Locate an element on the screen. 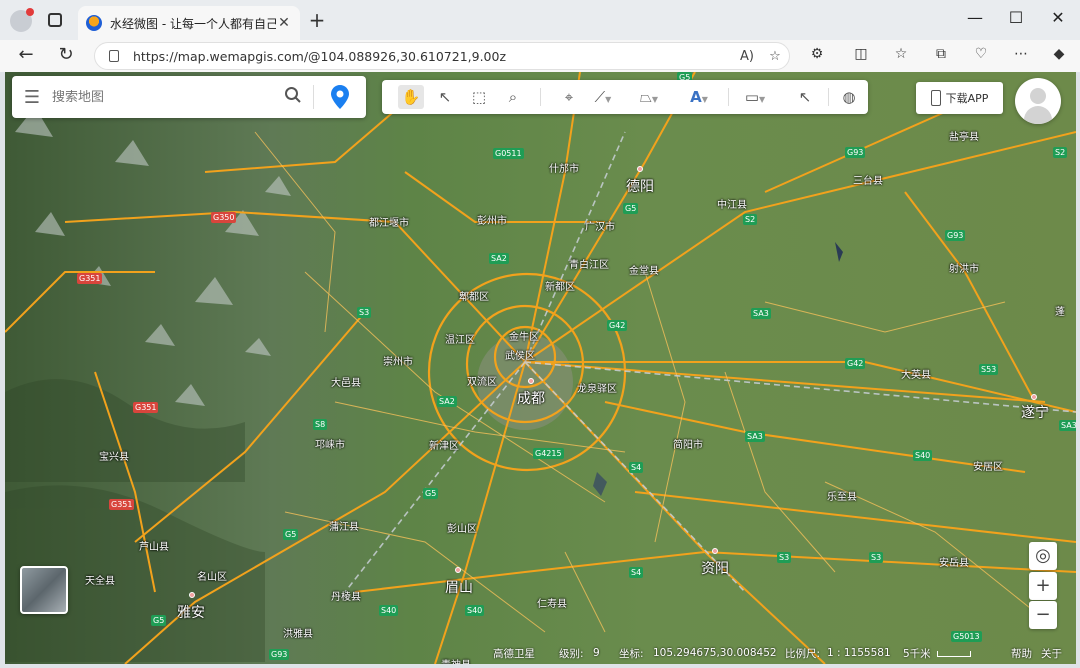  about-link: 关于 is located at coordinates (1051, 653).